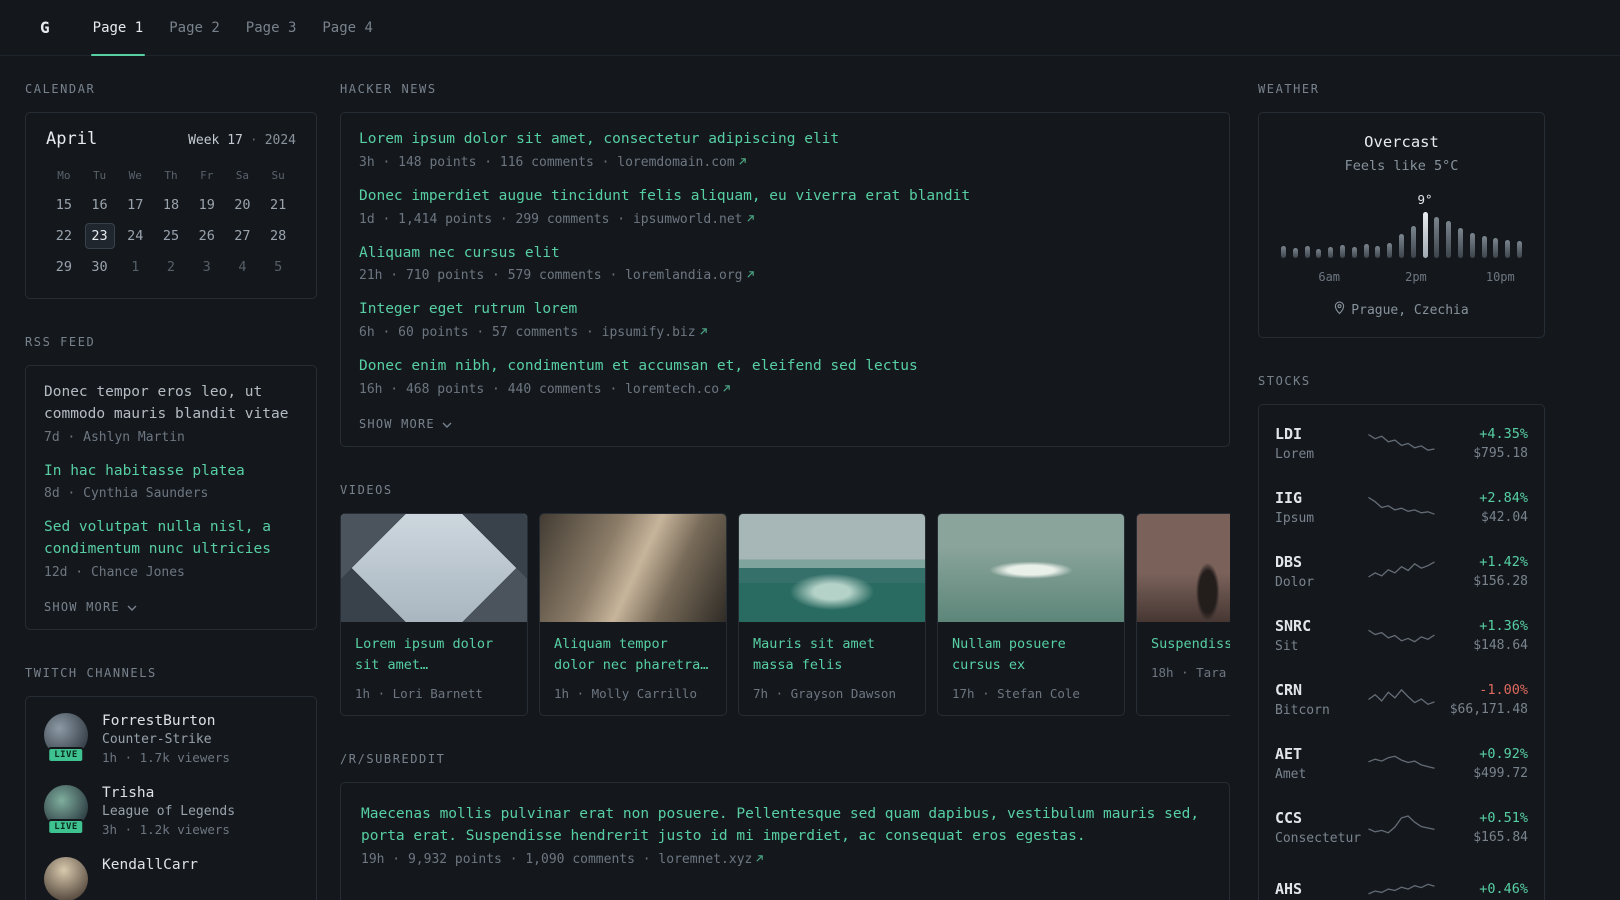 The image size is (1620, 900). I want to click on stock-change: +0.92%, so click(1503, 753).